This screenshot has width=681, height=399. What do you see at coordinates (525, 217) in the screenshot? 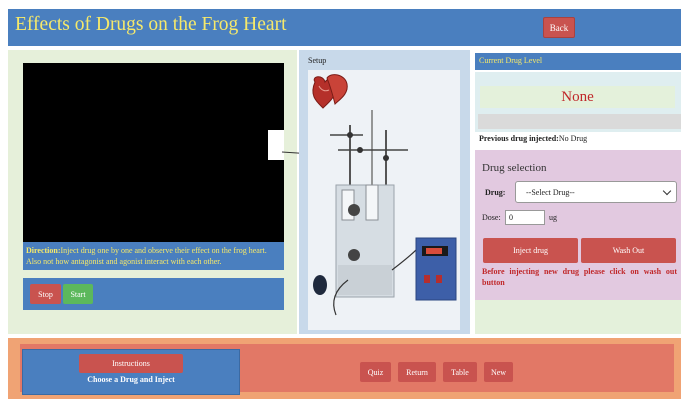
I see `dose-input: 0` at bounding box center [525, 217].